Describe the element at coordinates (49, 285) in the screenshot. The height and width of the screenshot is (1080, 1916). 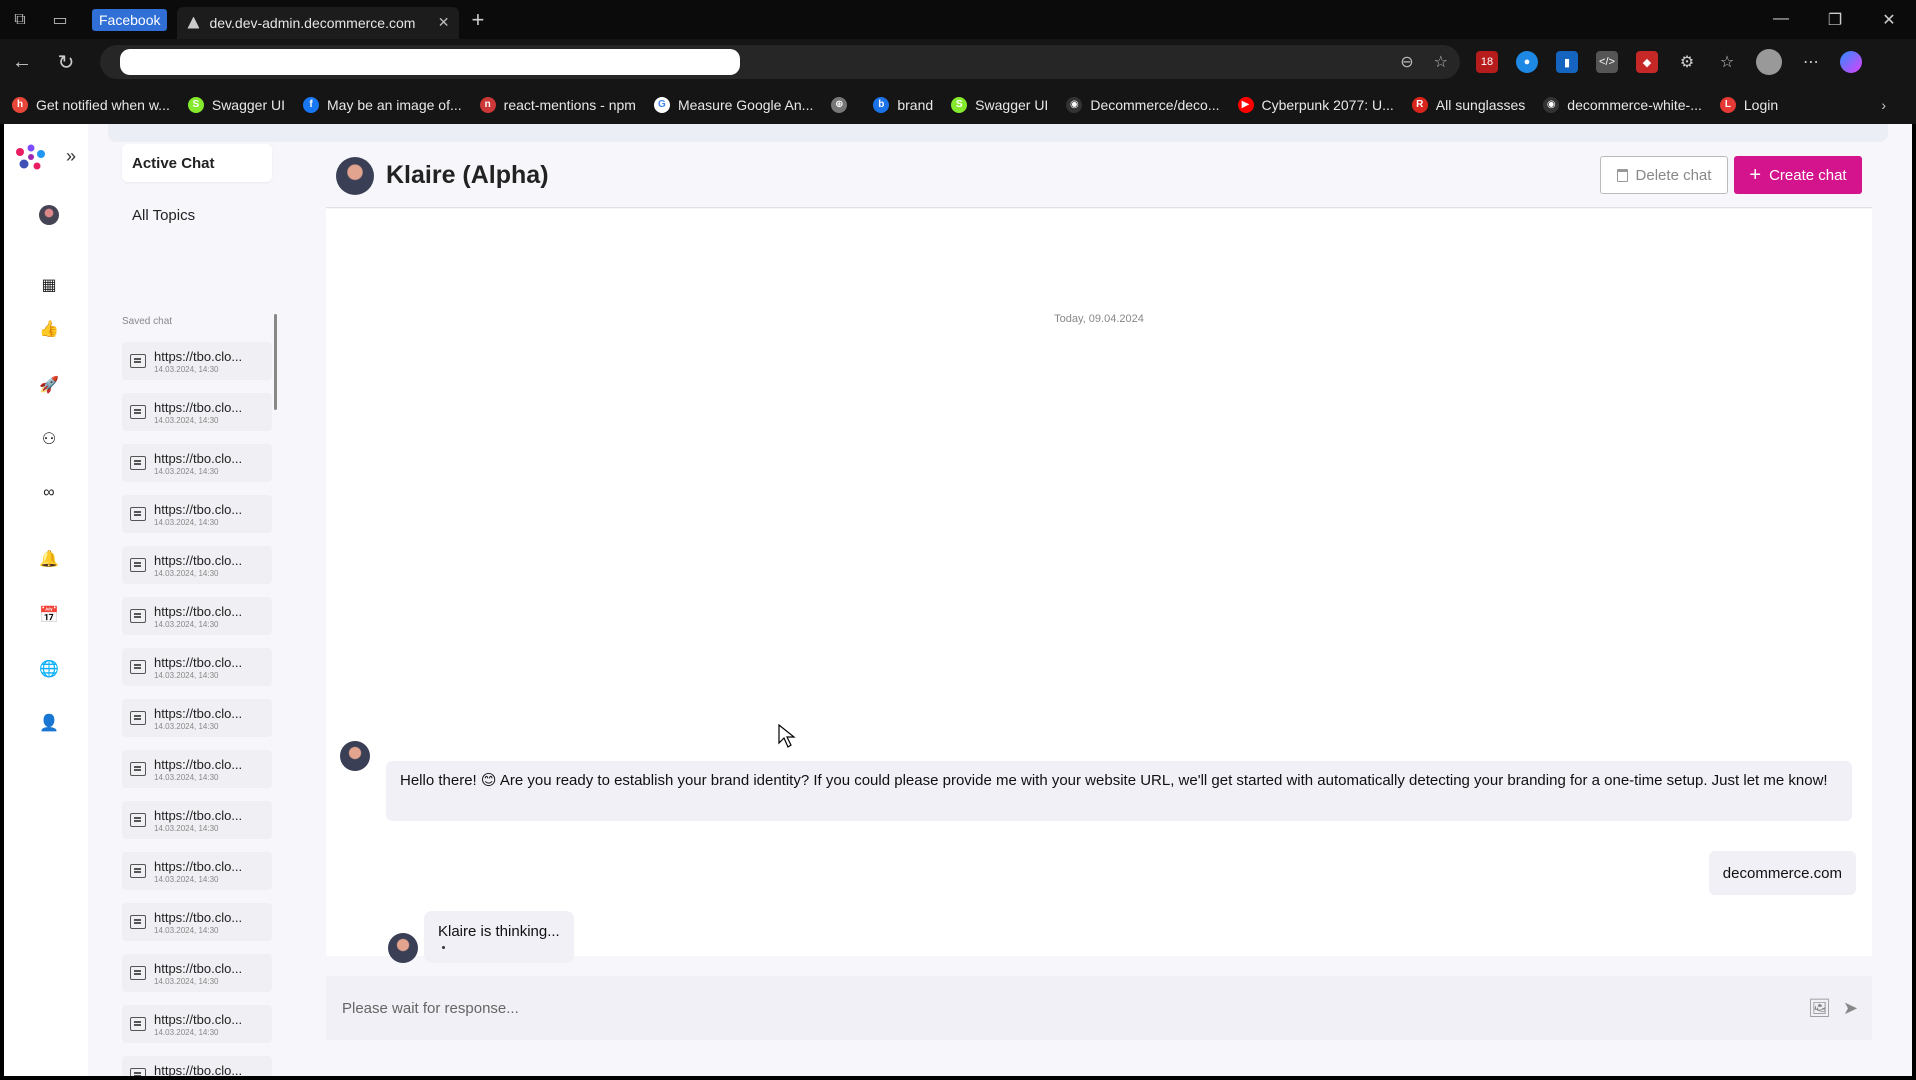
I see `analytics-icon: ▦` at that location.